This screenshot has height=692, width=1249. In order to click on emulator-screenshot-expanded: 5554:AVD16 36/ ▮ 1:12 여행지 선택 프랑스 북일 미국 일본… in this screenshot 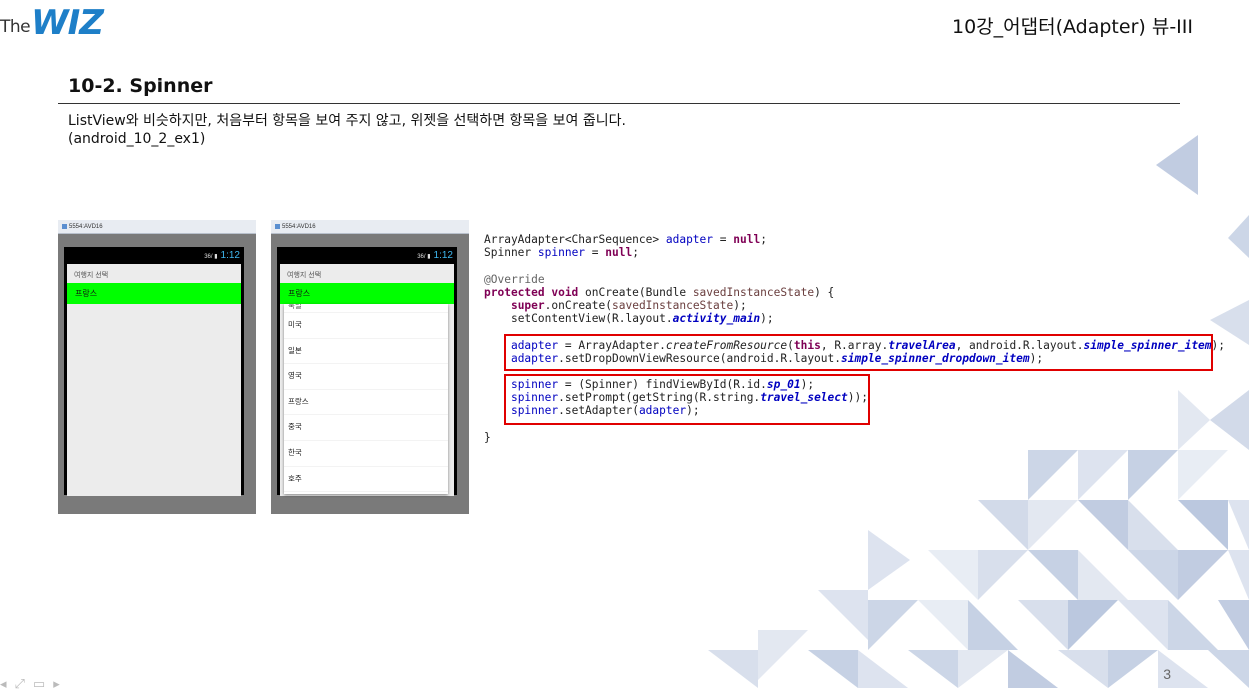, I will do `click(370, 367)`.